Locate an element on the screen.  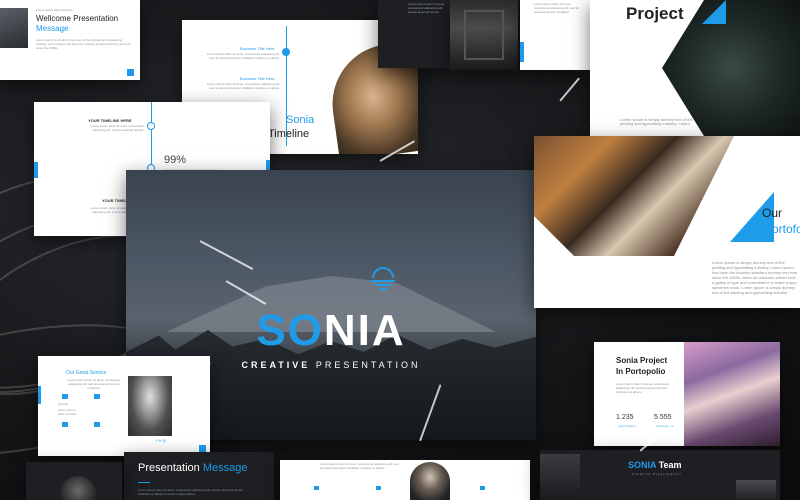
woman-city-photo is located at coordinates (634, 196).